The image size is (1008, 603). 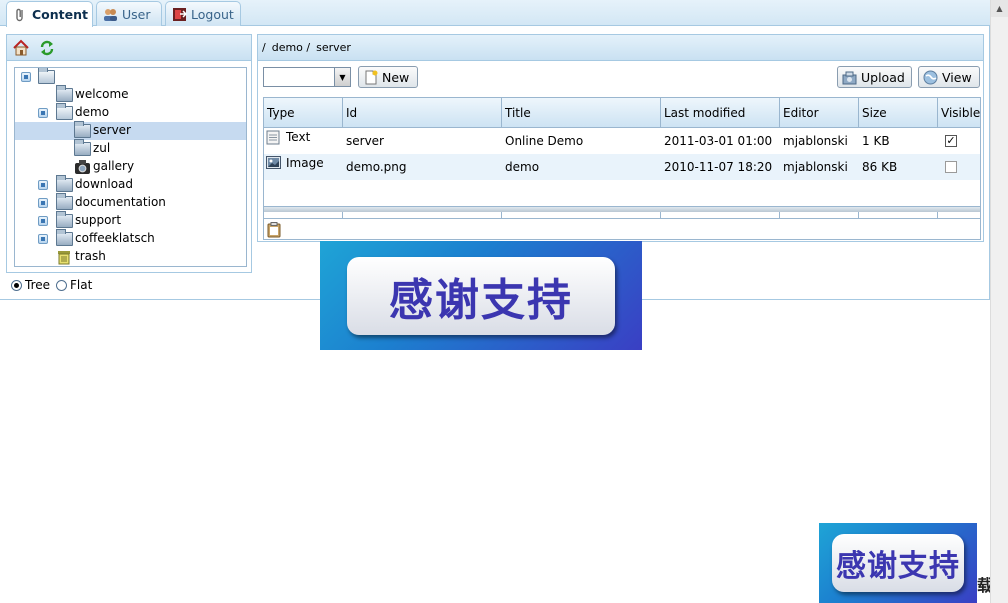 What do you see at coordinates (90, 256) in the screenshot?
I see `tree-item-label: trash` at bounding box center [90, 256].